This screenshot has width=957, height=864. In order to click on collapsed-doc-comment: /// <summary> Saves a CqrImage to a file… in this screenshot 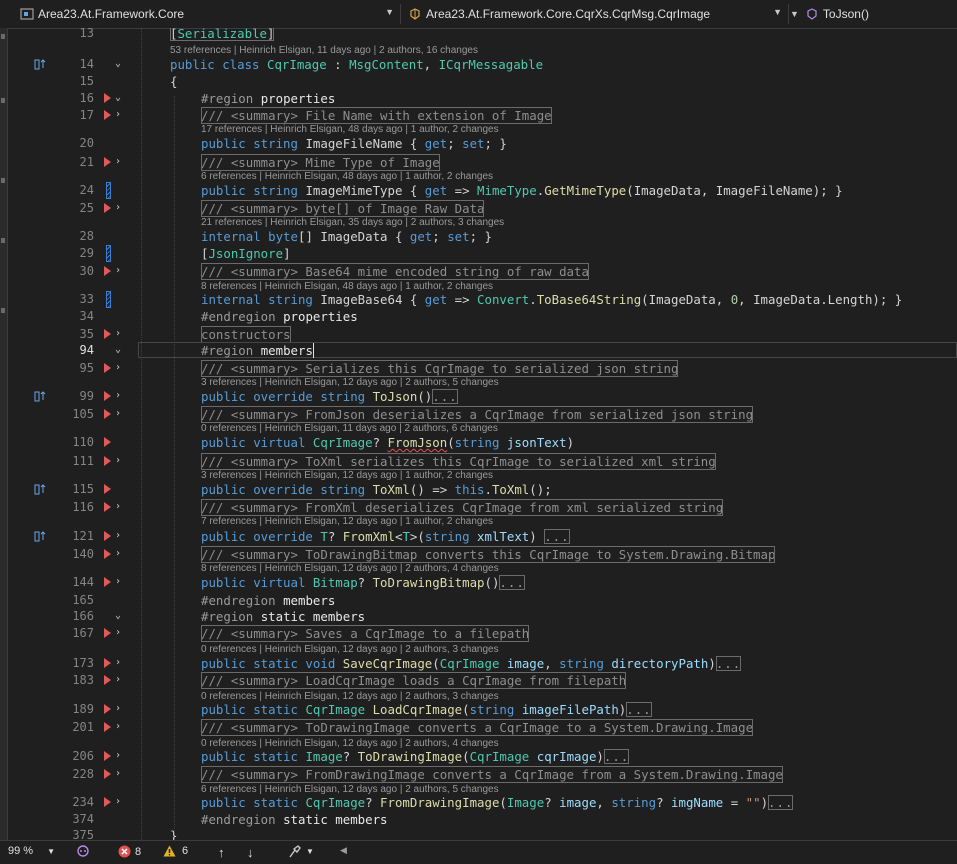, I will do `click(365, 633)`.